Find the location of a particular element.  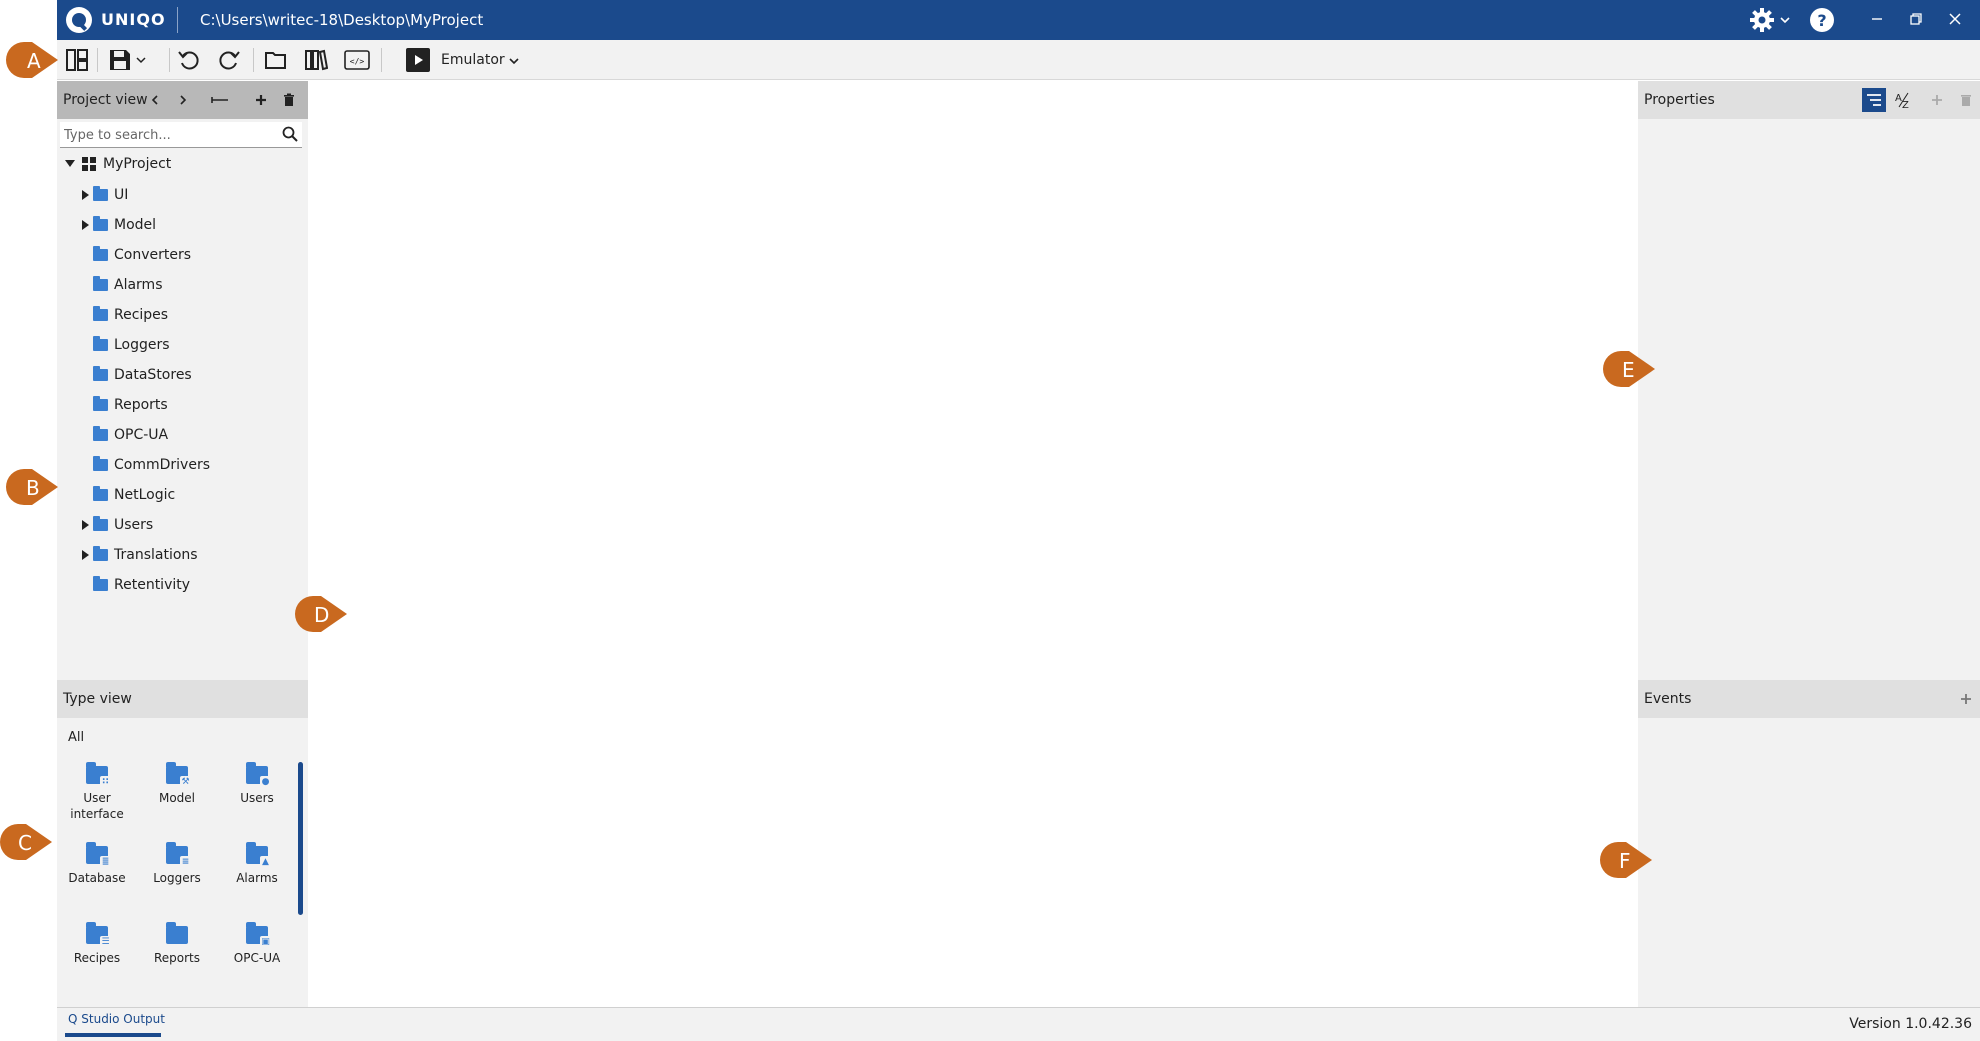

tree-item: Recipes is located at coordinates (123, 315).